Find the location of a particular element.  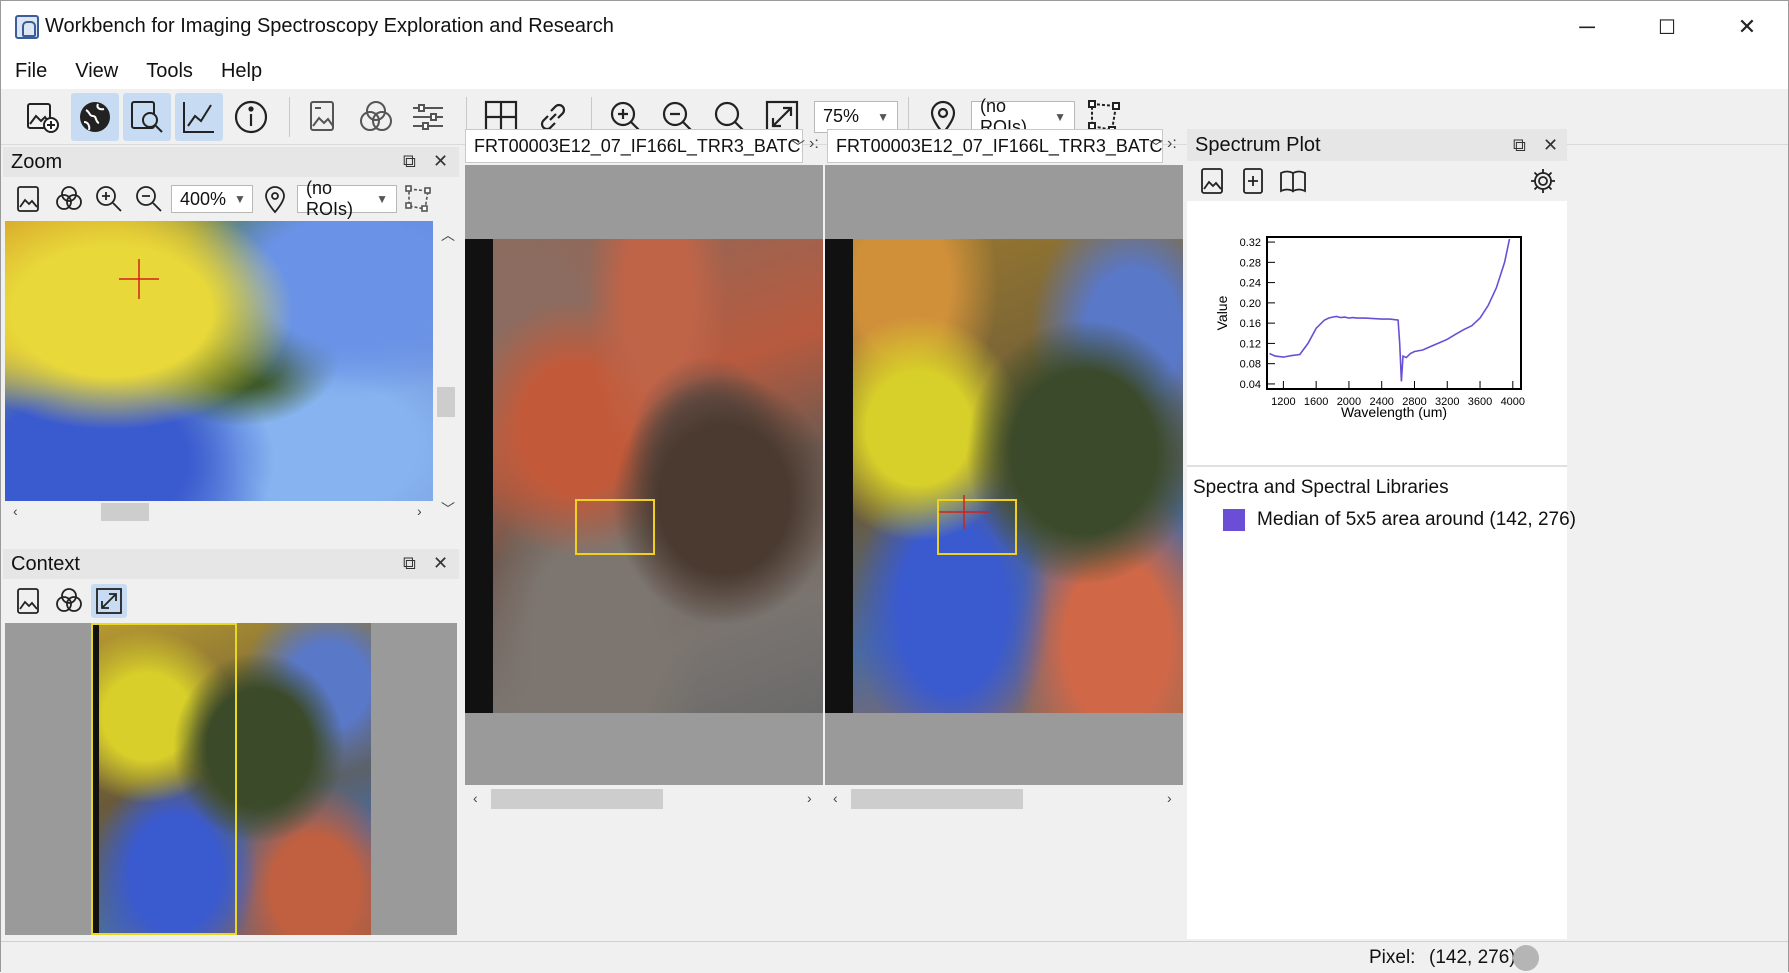

chevron-down-icon: ▼ is located at coordinates (883, 116).